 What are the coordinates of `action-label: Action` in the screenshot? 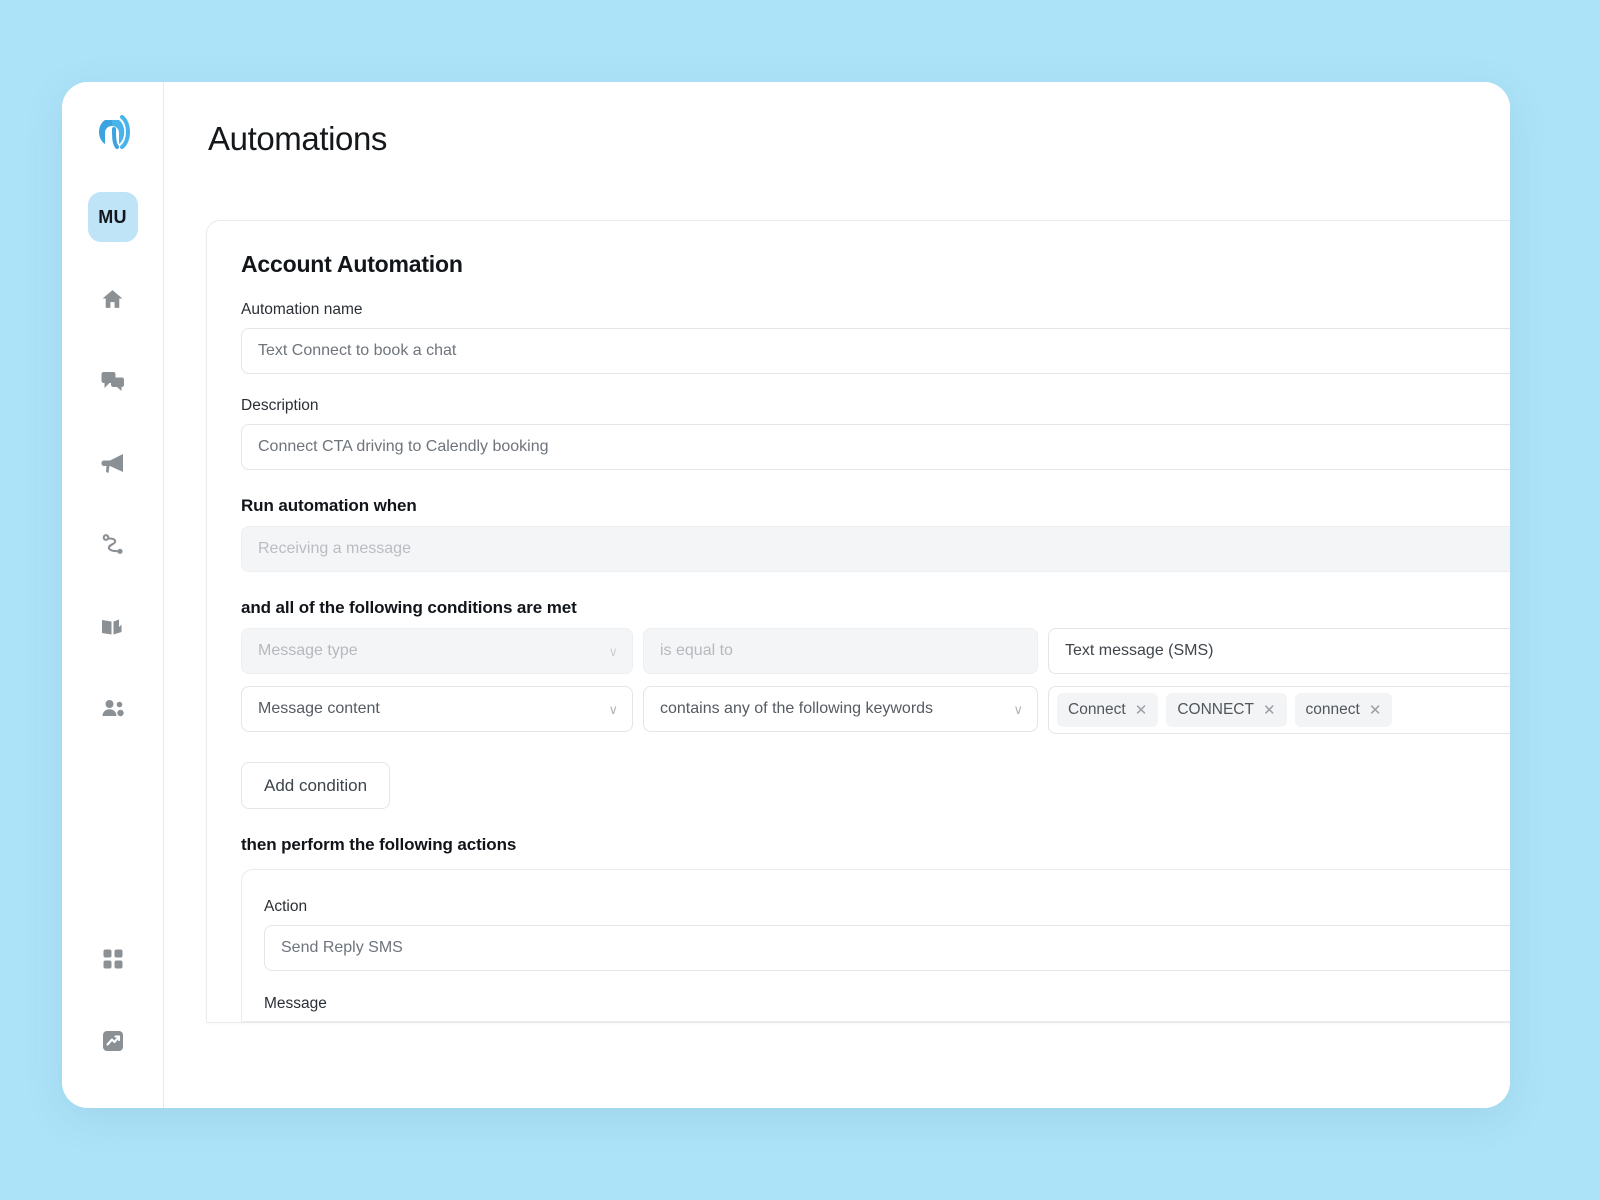 It's located at (286, 906).